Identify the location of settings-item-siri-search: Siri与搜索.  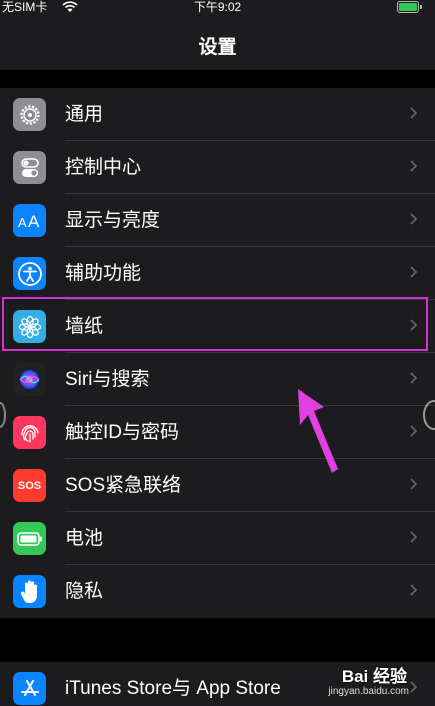
(217, 379).